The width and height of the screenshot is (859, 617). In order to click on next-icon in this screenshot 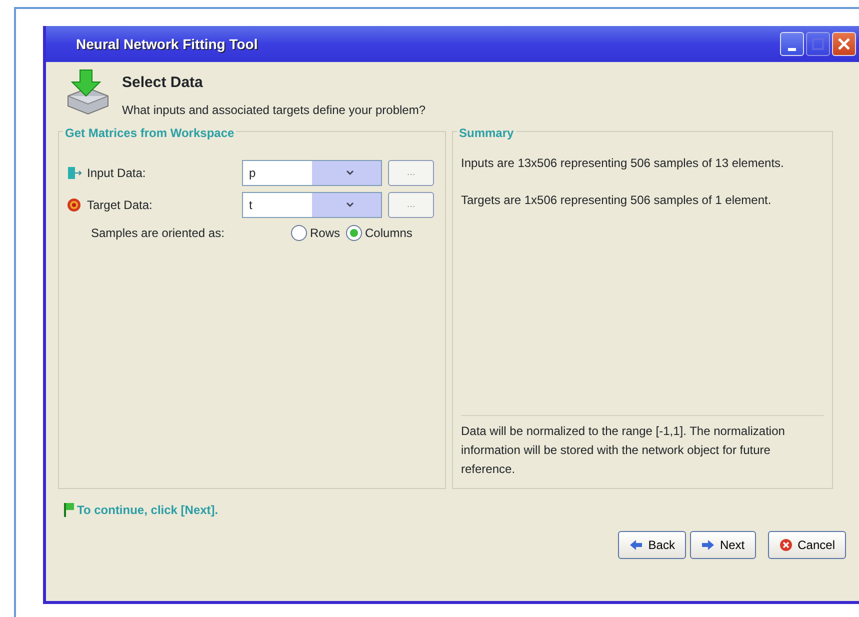, I will do `click(707, 545)`.